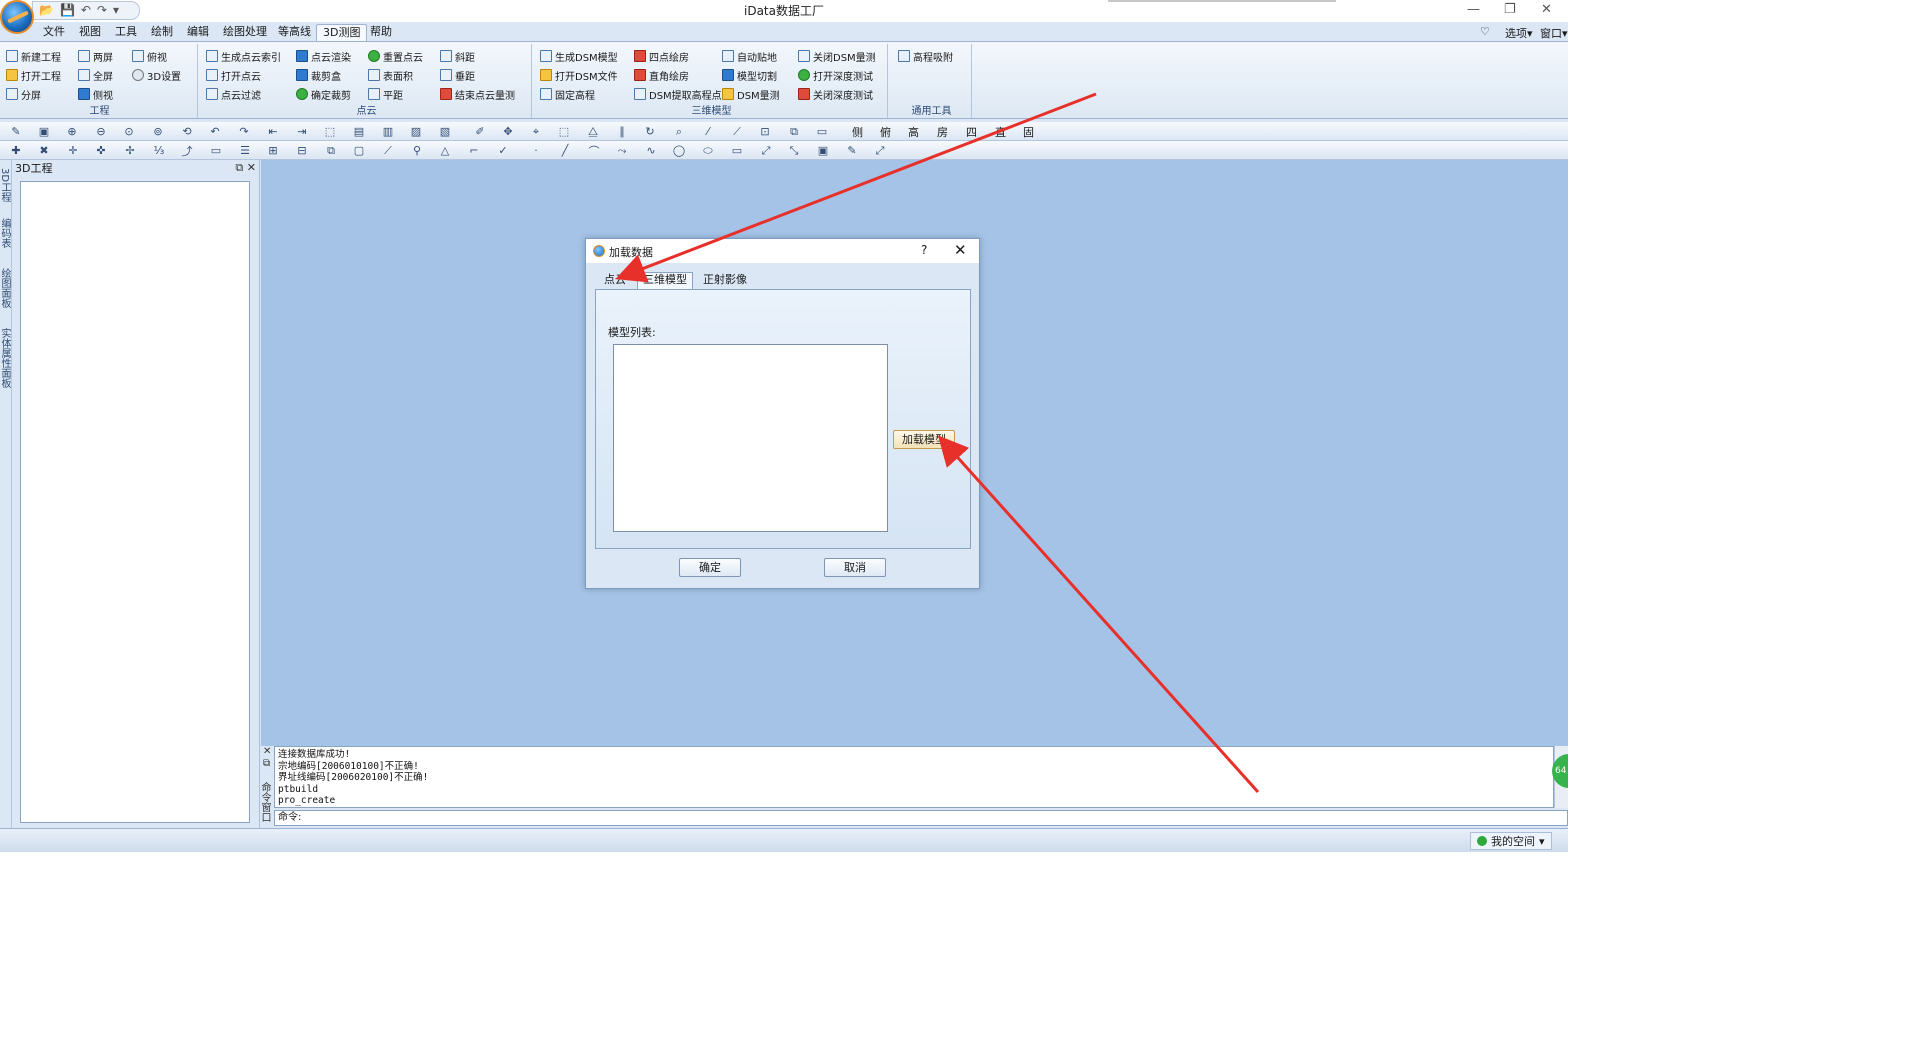 The width and height of the screenshot is (1915, 1040). I want to click on node-edit-icon: ⌖, so click(536, 131).